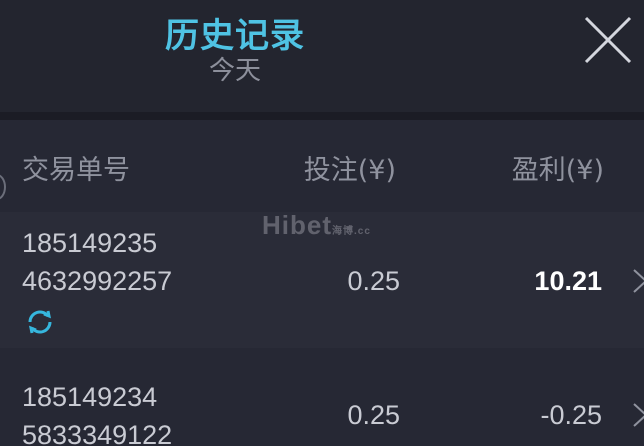 The image size is (644, 446). Describe the element at coordinates (235, 68) in the screenshot. I see `date-filter-label: 今天` at that location.